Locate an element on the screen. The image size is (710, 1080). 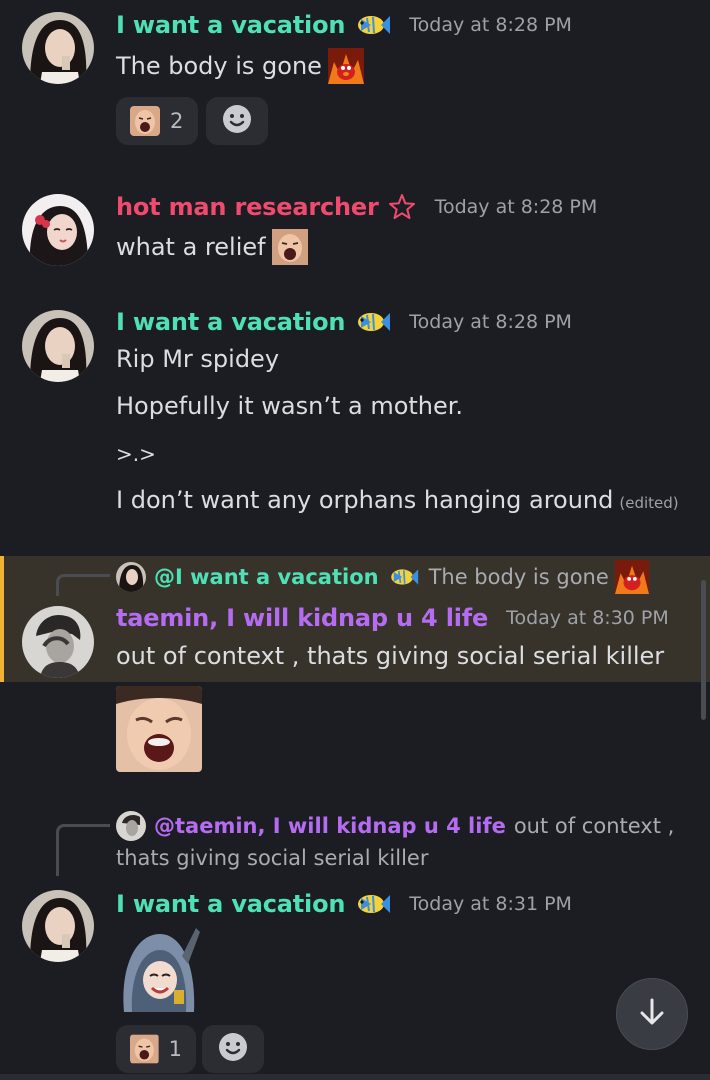
reply-username: @taemin, I will kidnap u 4 life is located at coordinates (330, 826).